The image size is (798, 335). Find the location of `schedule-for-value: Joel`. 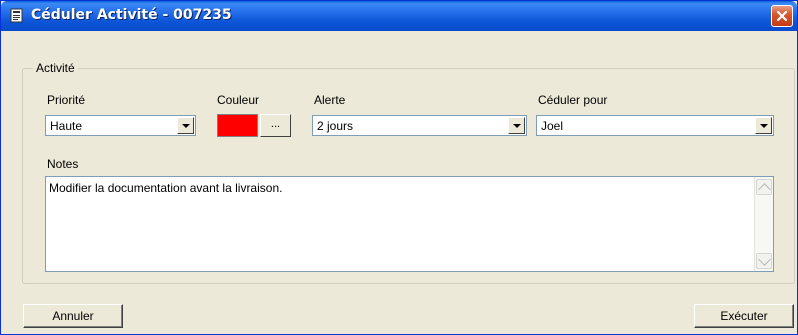

schedule-for-value: Joel is located at coordinates (552, 126).